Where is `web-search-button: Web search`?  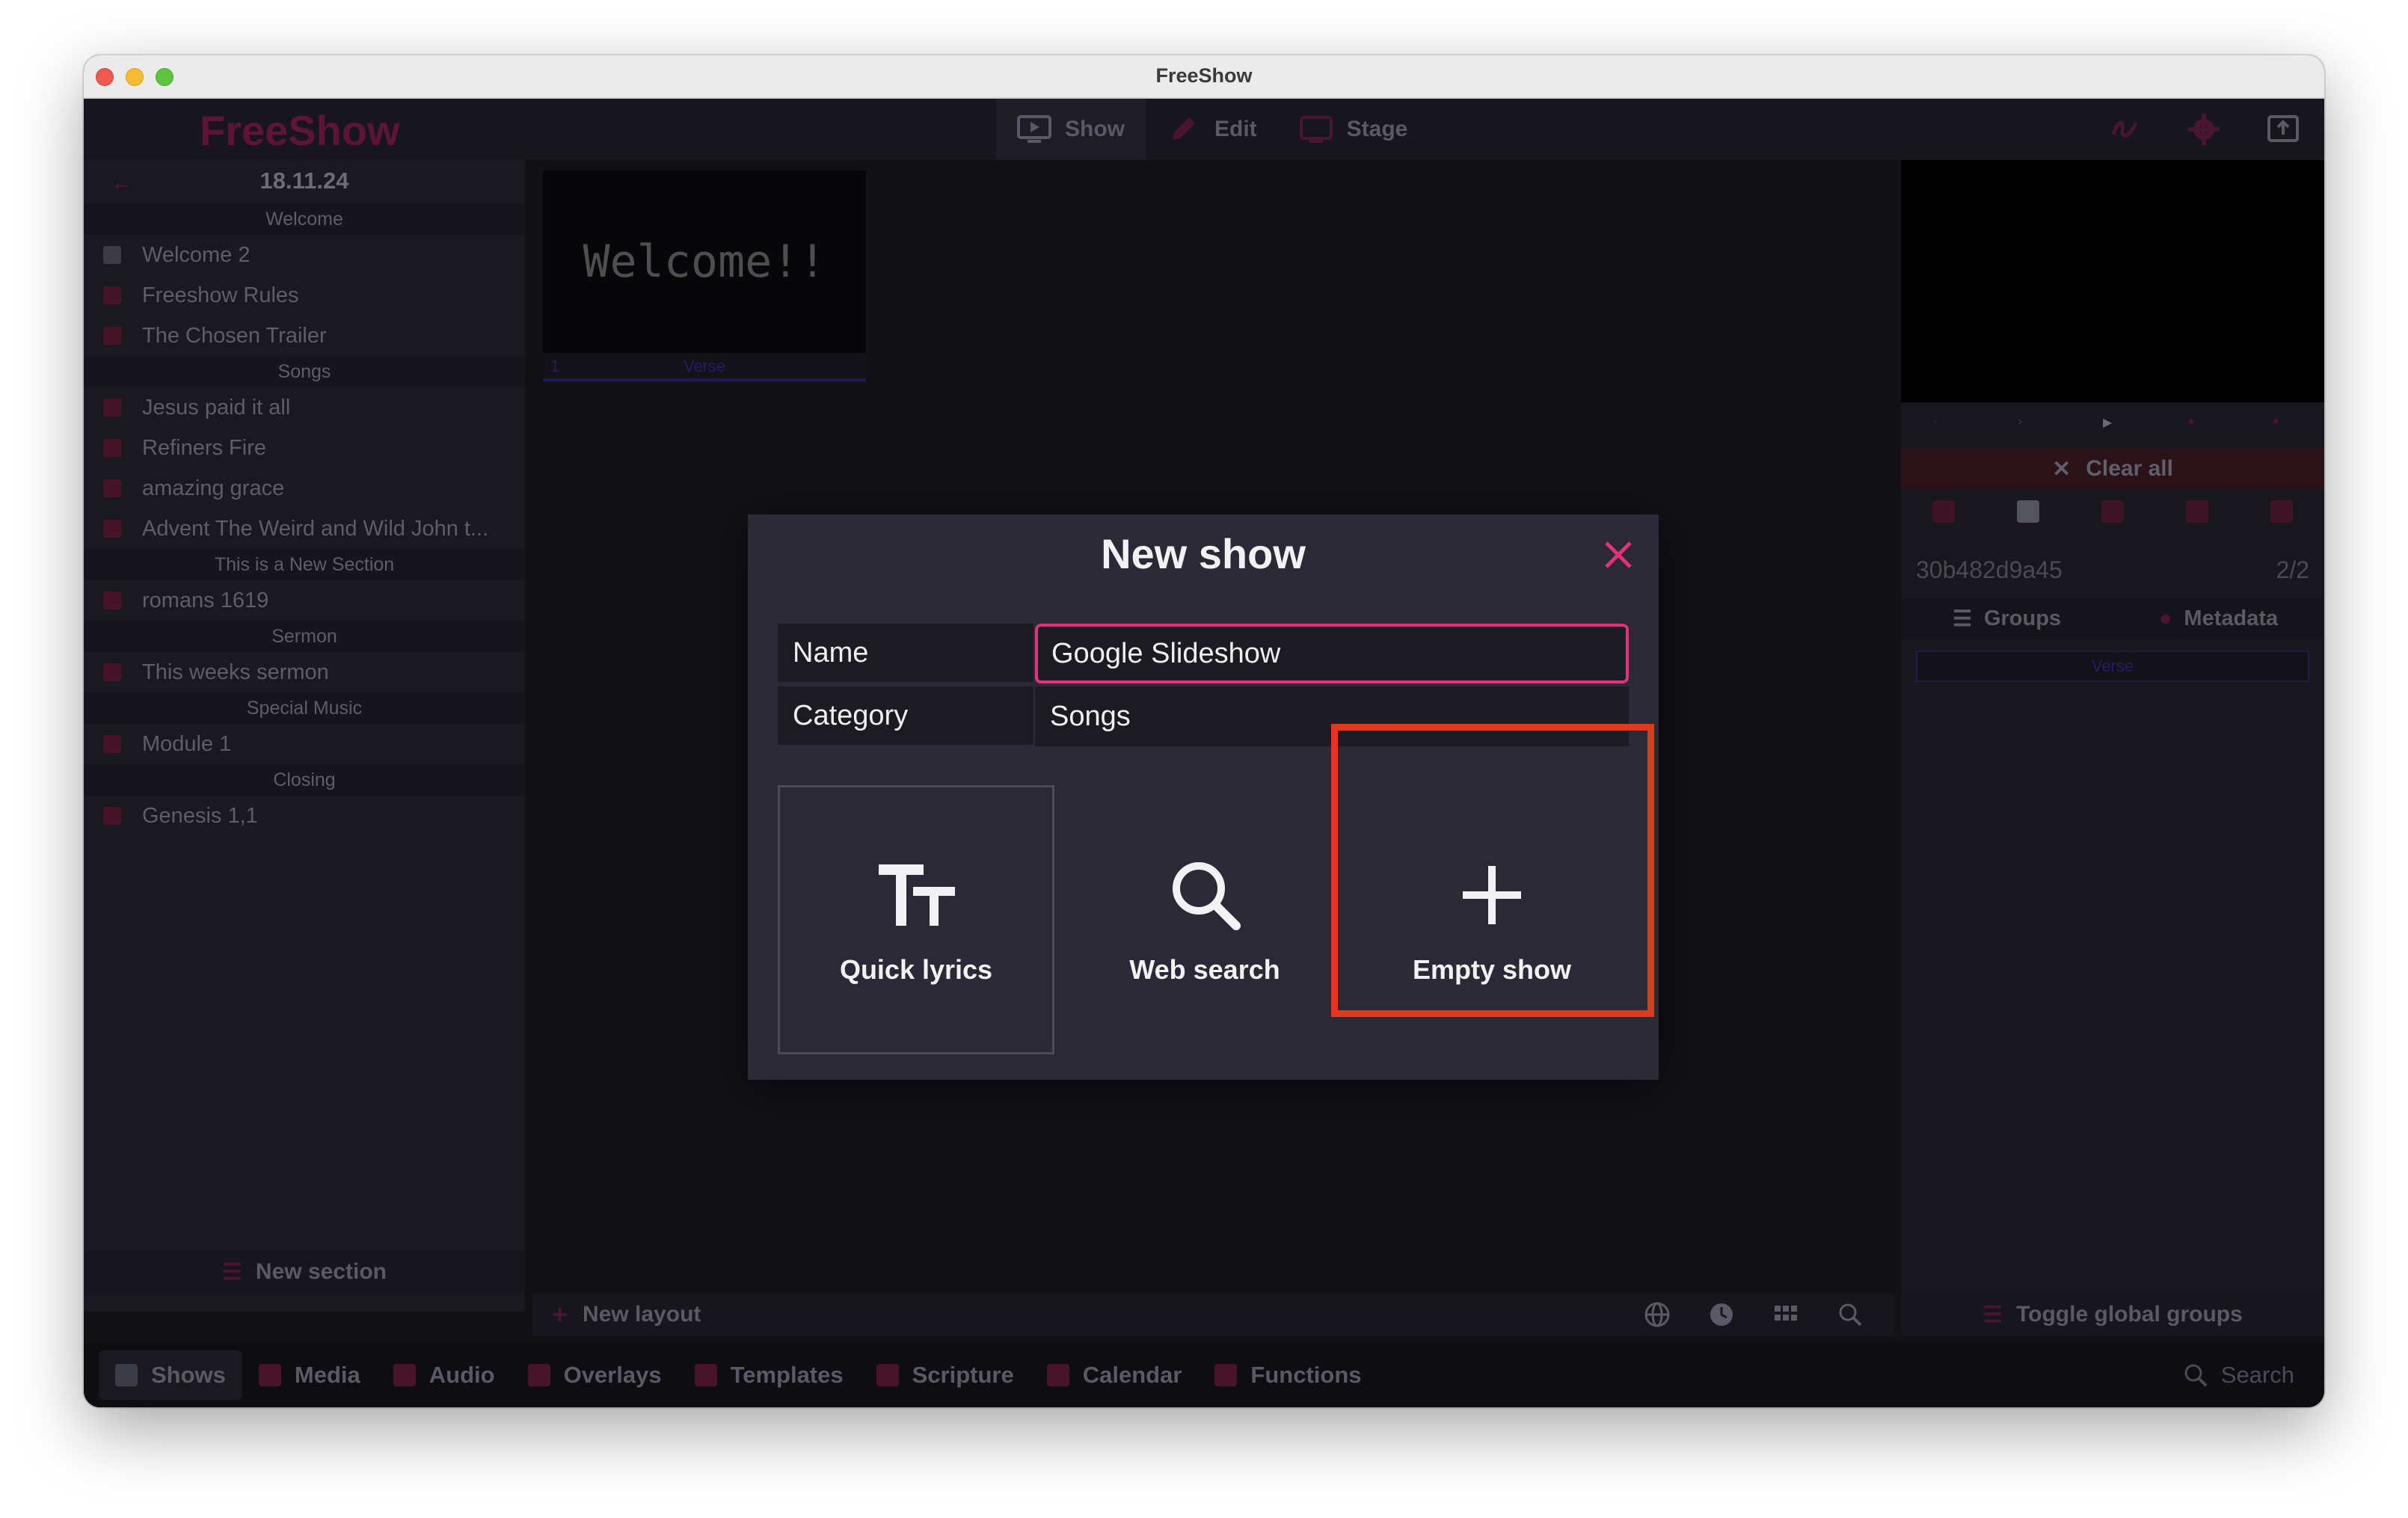 web-search-button: Web search is located at coordinates (1204, 919).